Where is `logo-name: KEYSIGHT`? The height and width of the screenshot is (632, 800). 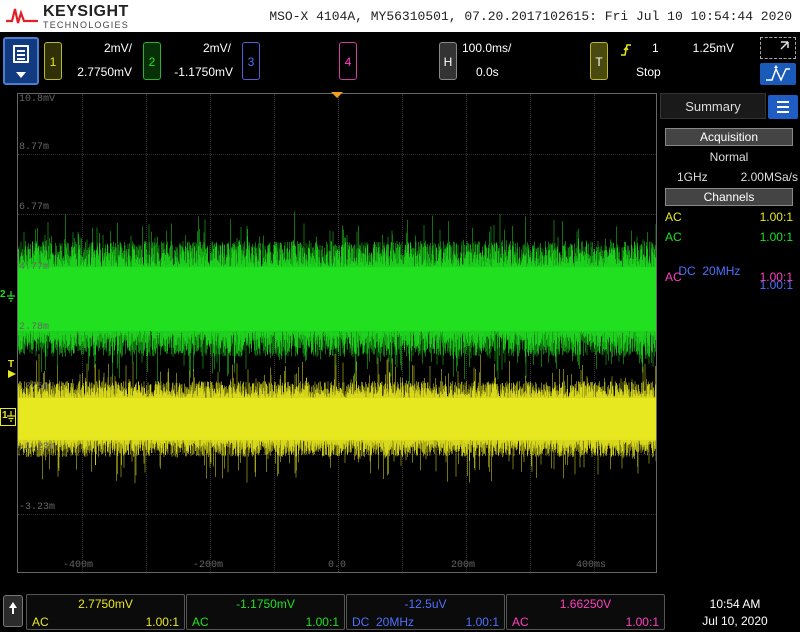
logo-name: KEYSIGHT is located at coordinates (86, 11).